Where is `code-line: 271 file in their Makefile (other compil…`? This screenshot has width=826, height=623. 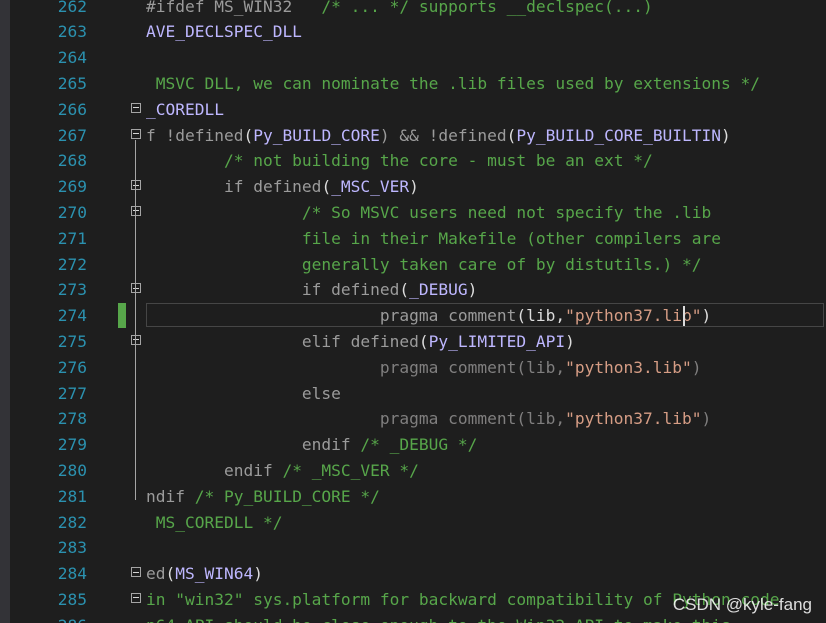
code-line: 271 file in their Makefile (other compil… is located at coordinates (413, 239).